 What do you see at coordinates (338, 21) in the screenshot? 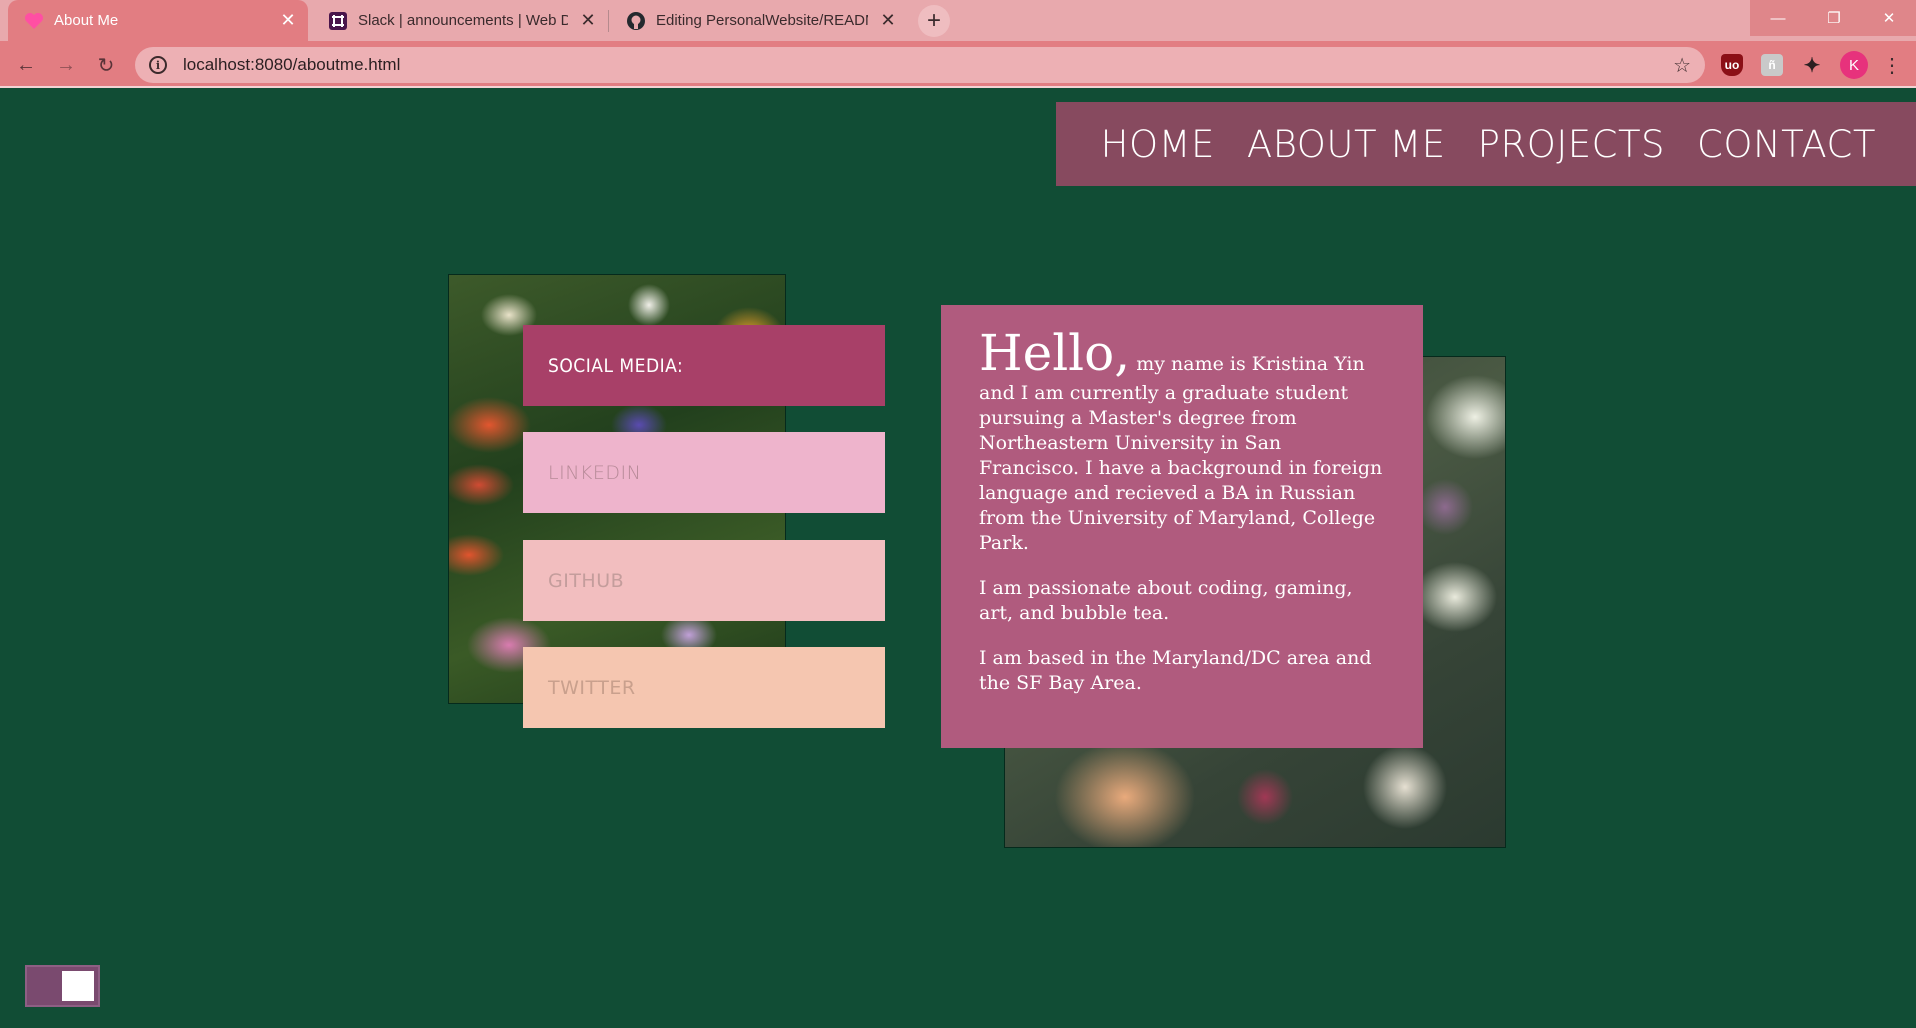
I see `slack-icon` at bounding box center [338, 21].